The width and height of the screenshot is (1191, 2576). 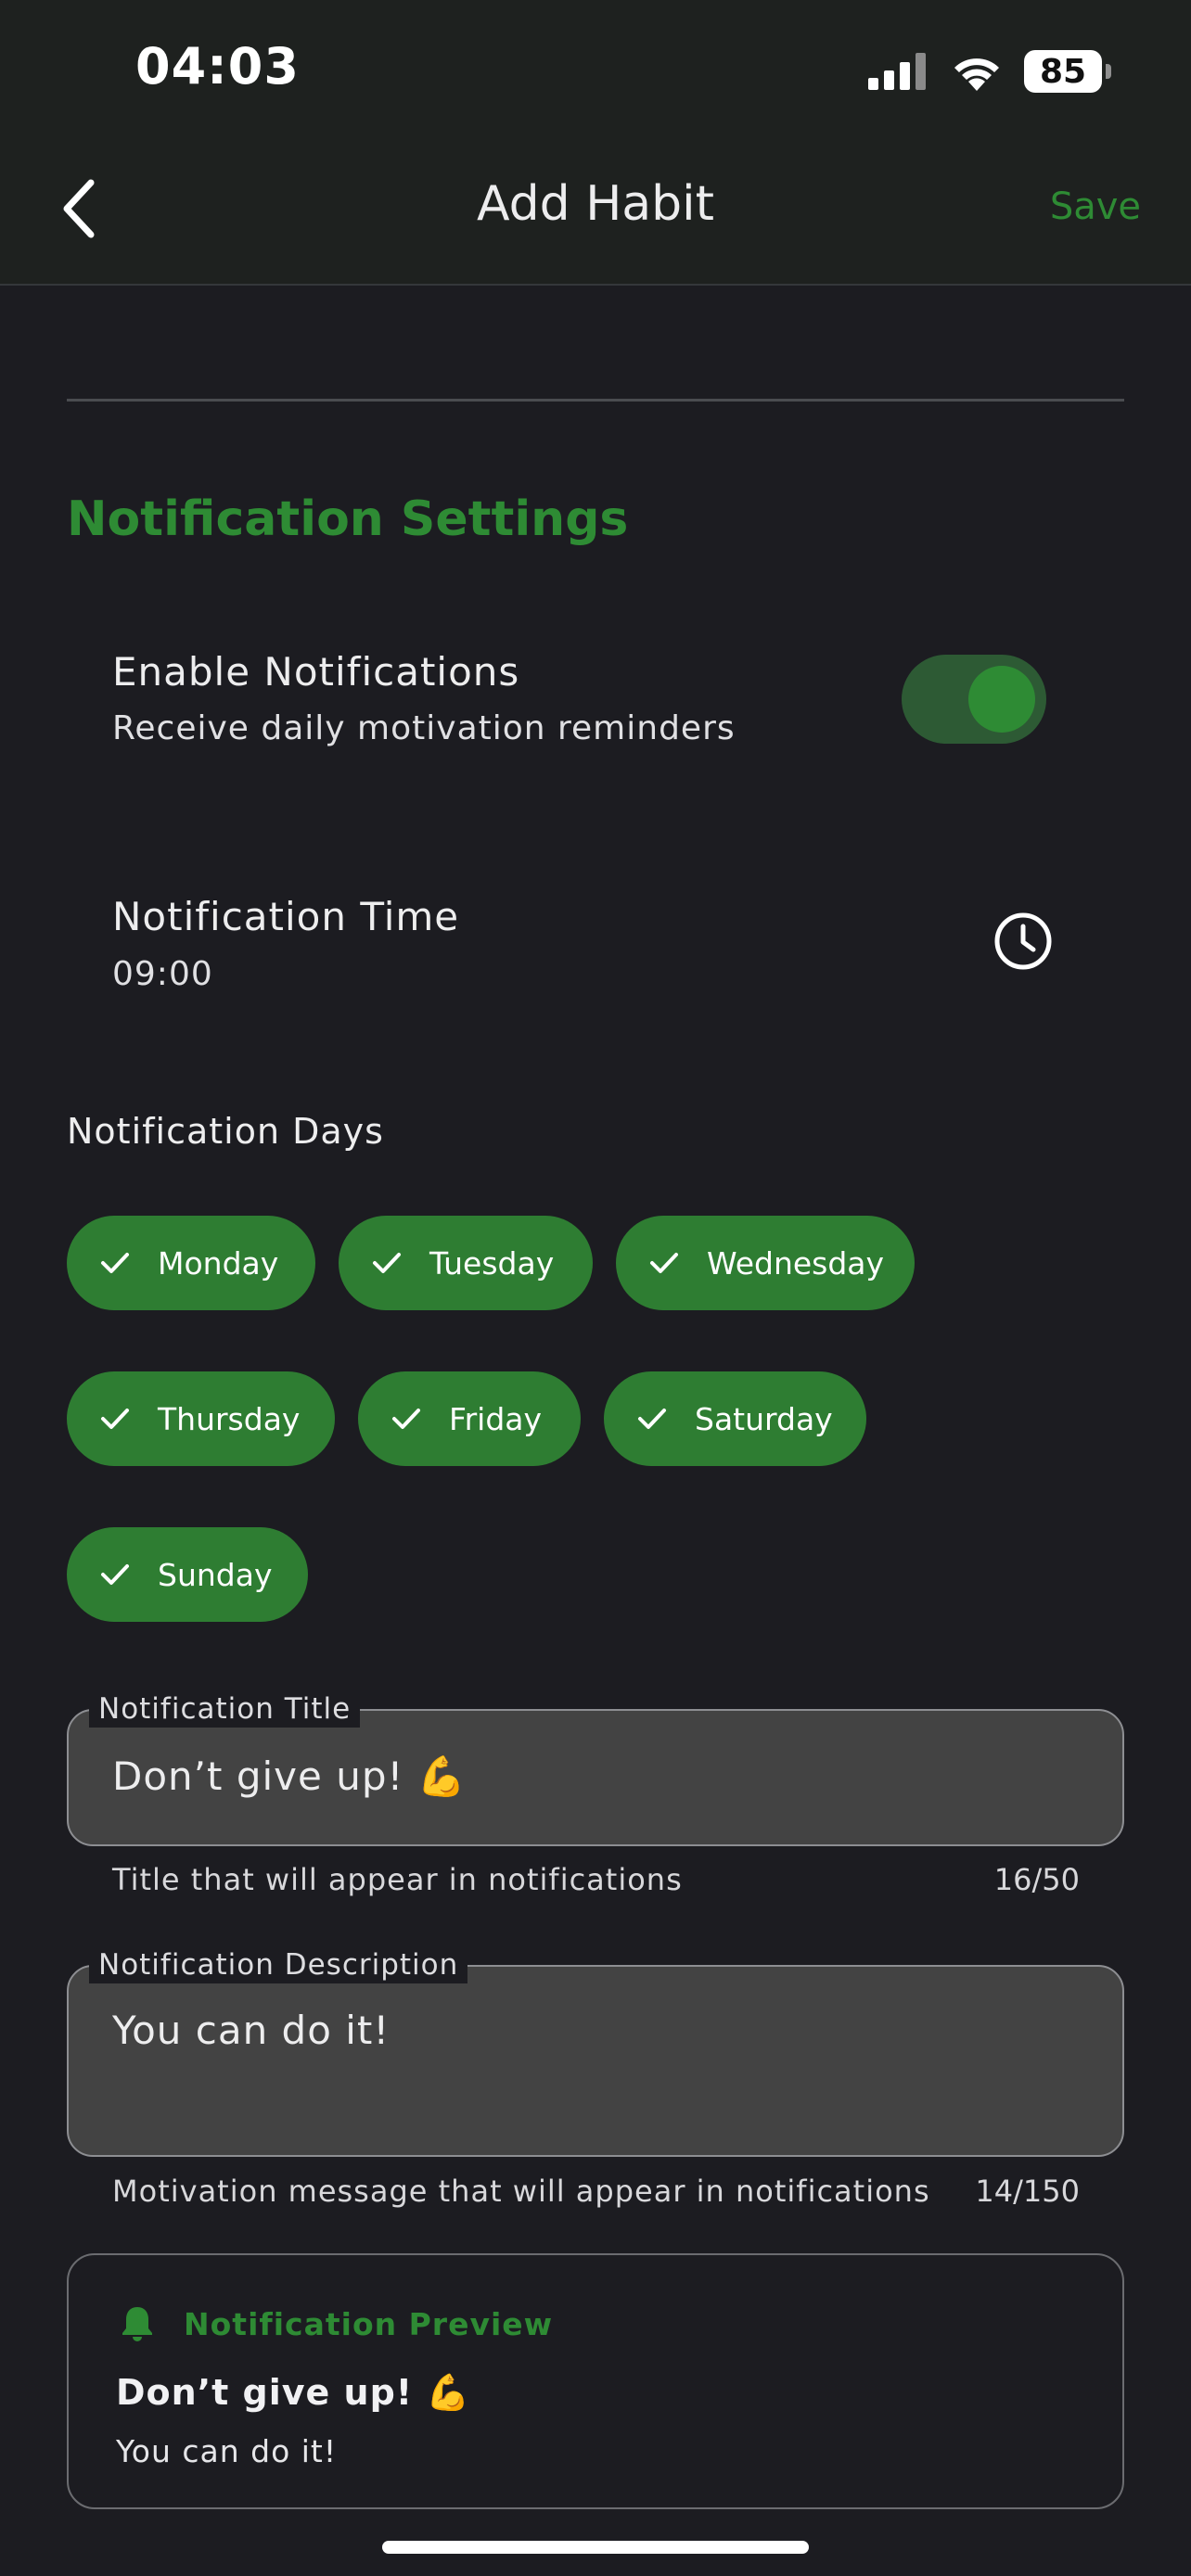 I want to click on notification-title-value: Don’t give up! 💪, so click(x=289, y=1776).